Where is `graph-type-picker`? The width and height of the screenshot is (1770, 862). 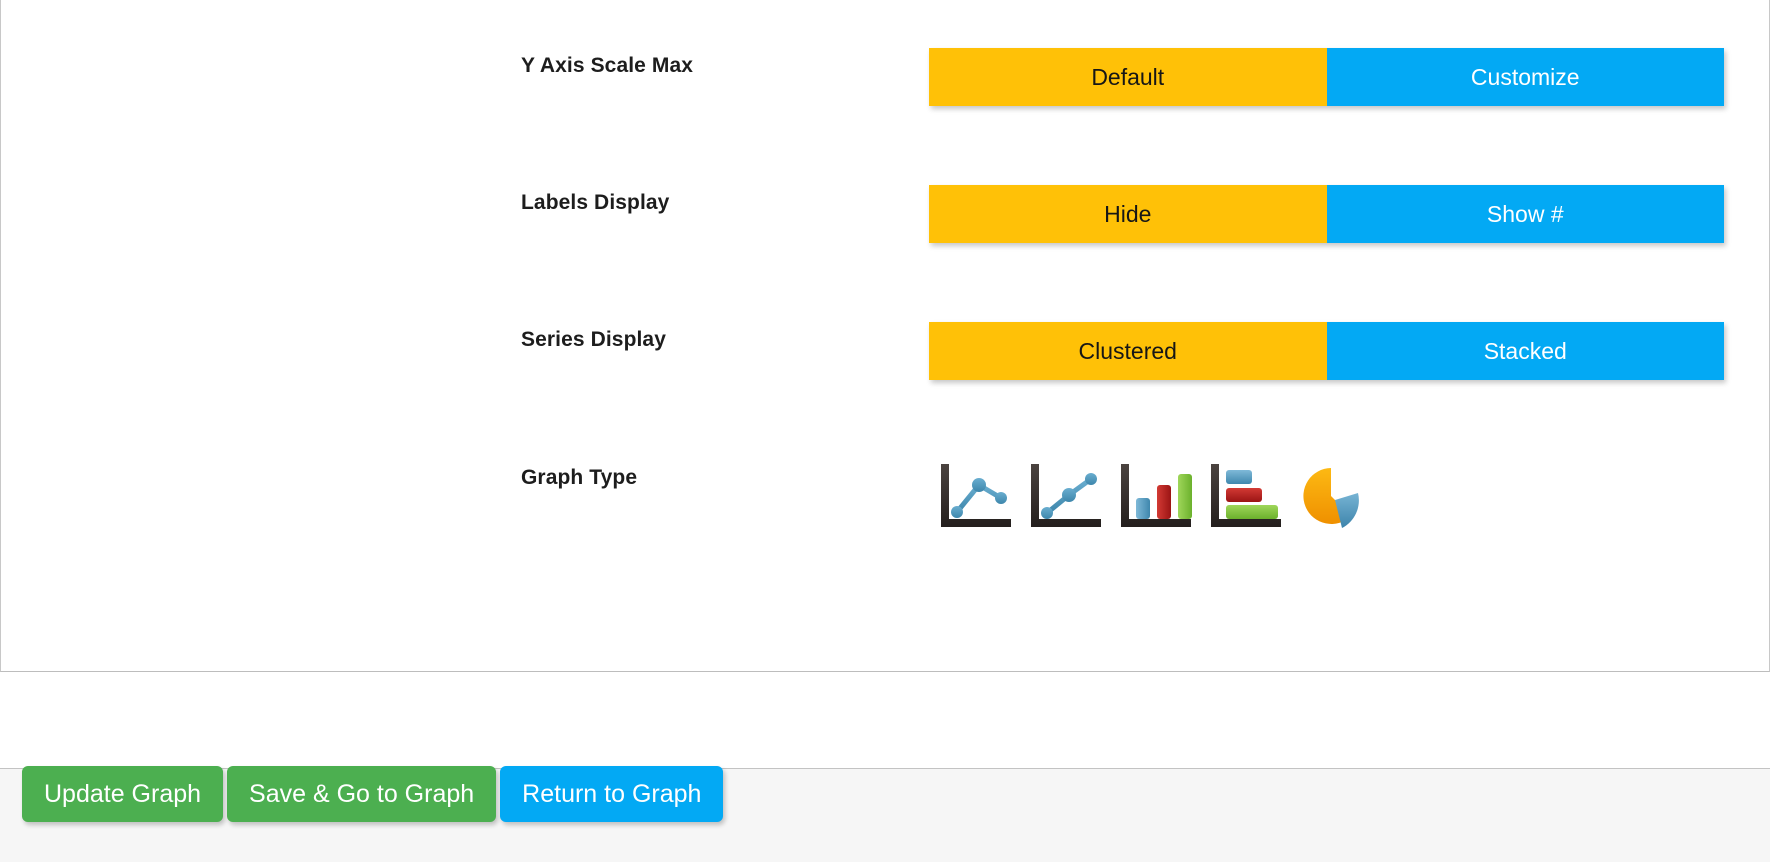
graph-type-picker is located at coordinates (1154, 495).